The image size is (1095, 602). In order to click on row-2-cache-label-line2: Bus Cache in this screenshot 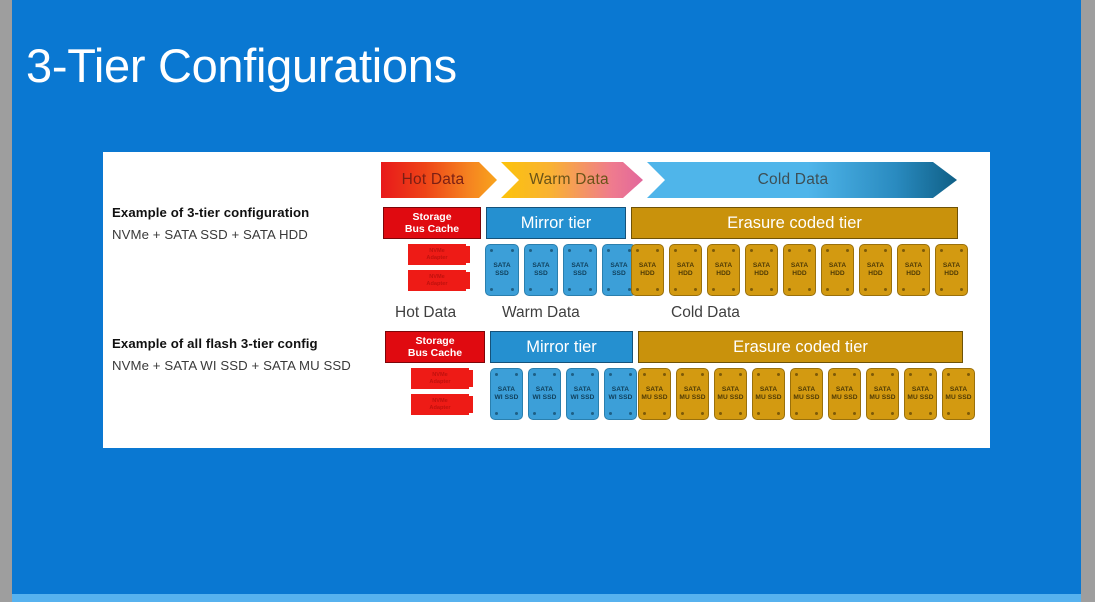, I will do `click(435, 353)`.